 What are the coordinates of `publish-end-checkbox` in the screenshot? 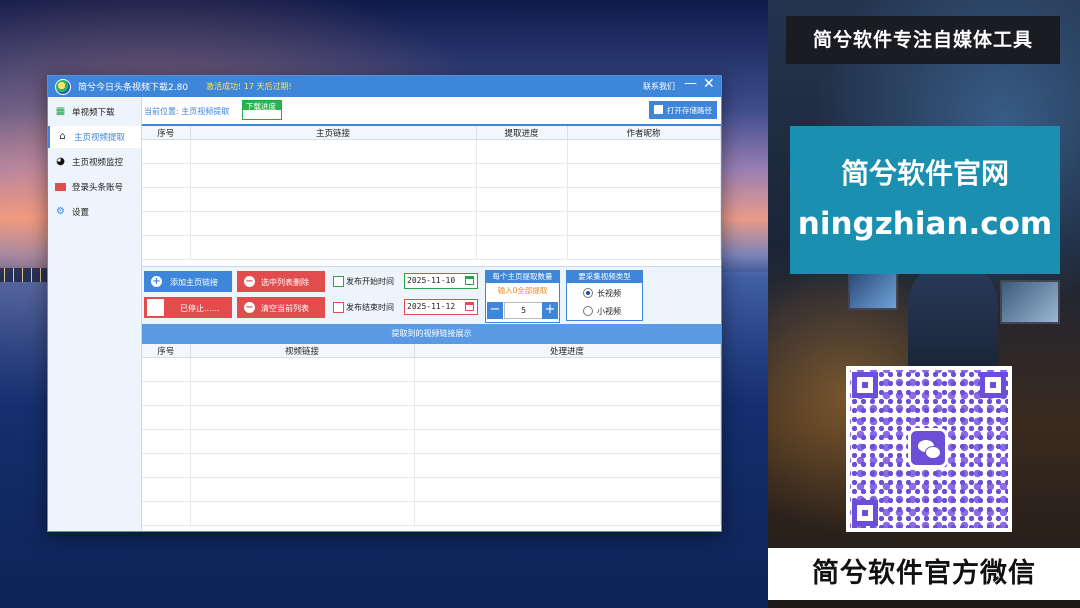 It's located at (338, 307).